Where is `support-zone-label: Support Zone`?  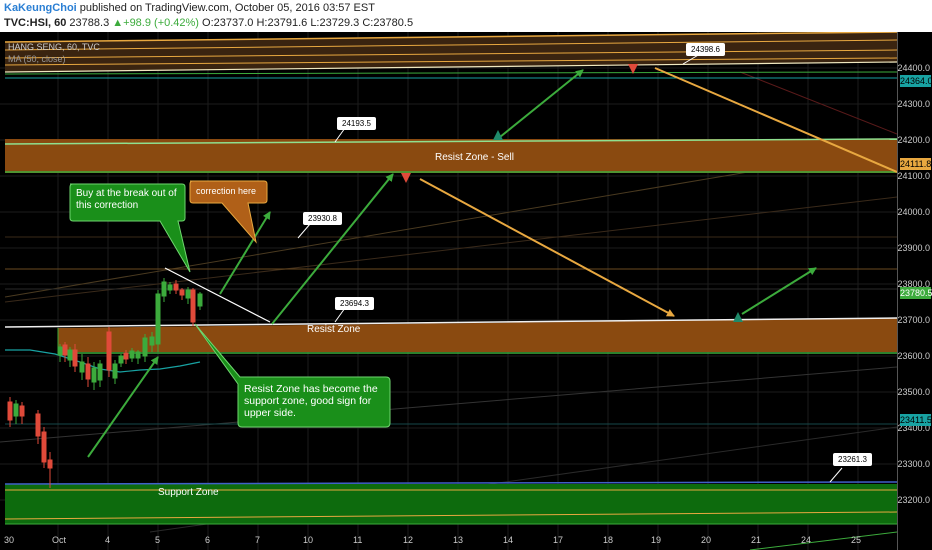 support-zone-label: Support Zone is located at coordinates (188, 492).